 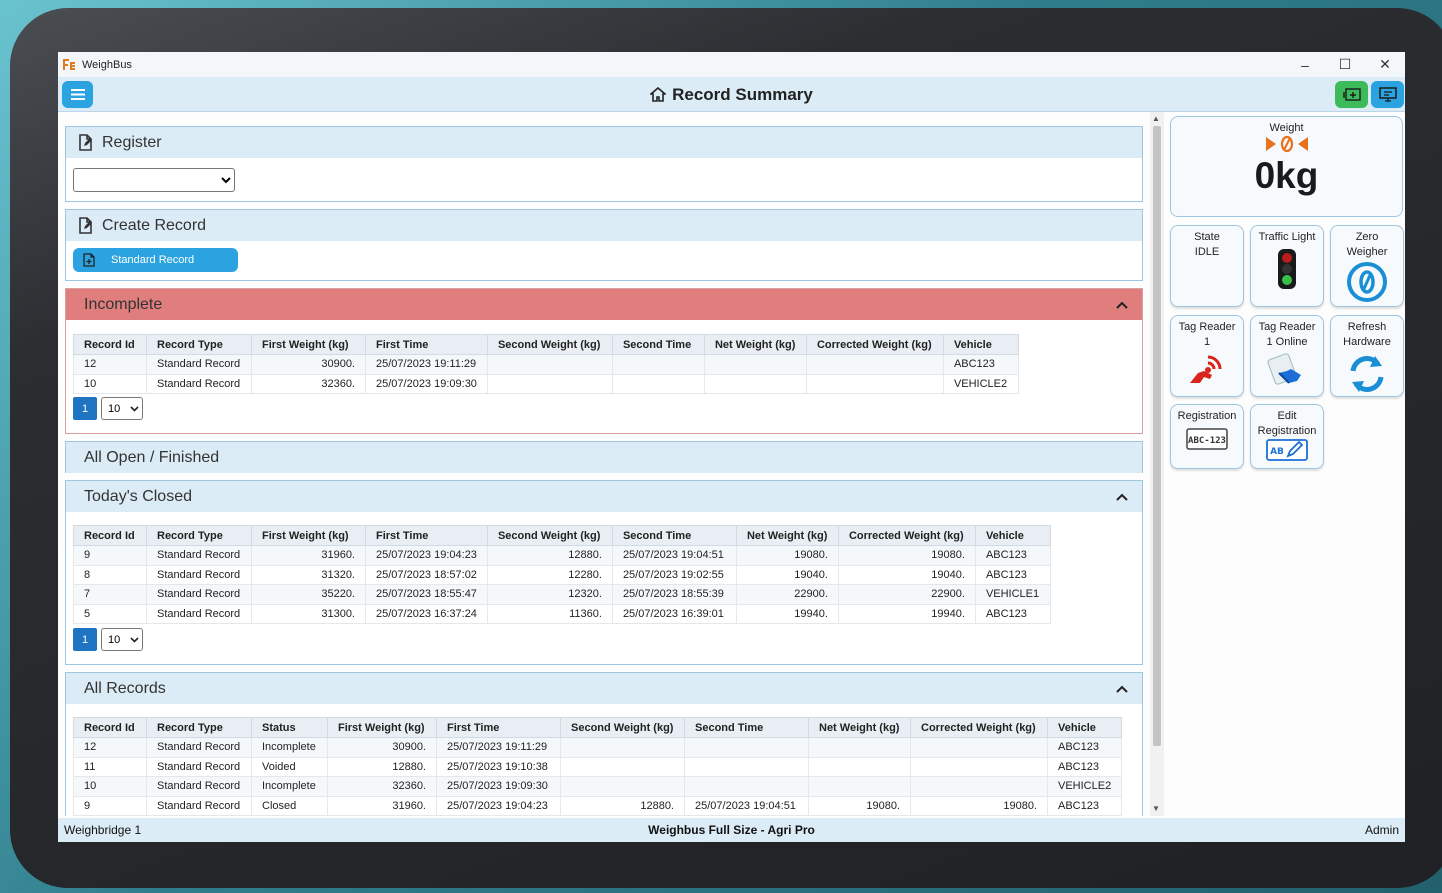 What do you see at coordinates (134, 408) in the screenshot?
I see `chevron-down-icon` at bounding box center [134, 408].